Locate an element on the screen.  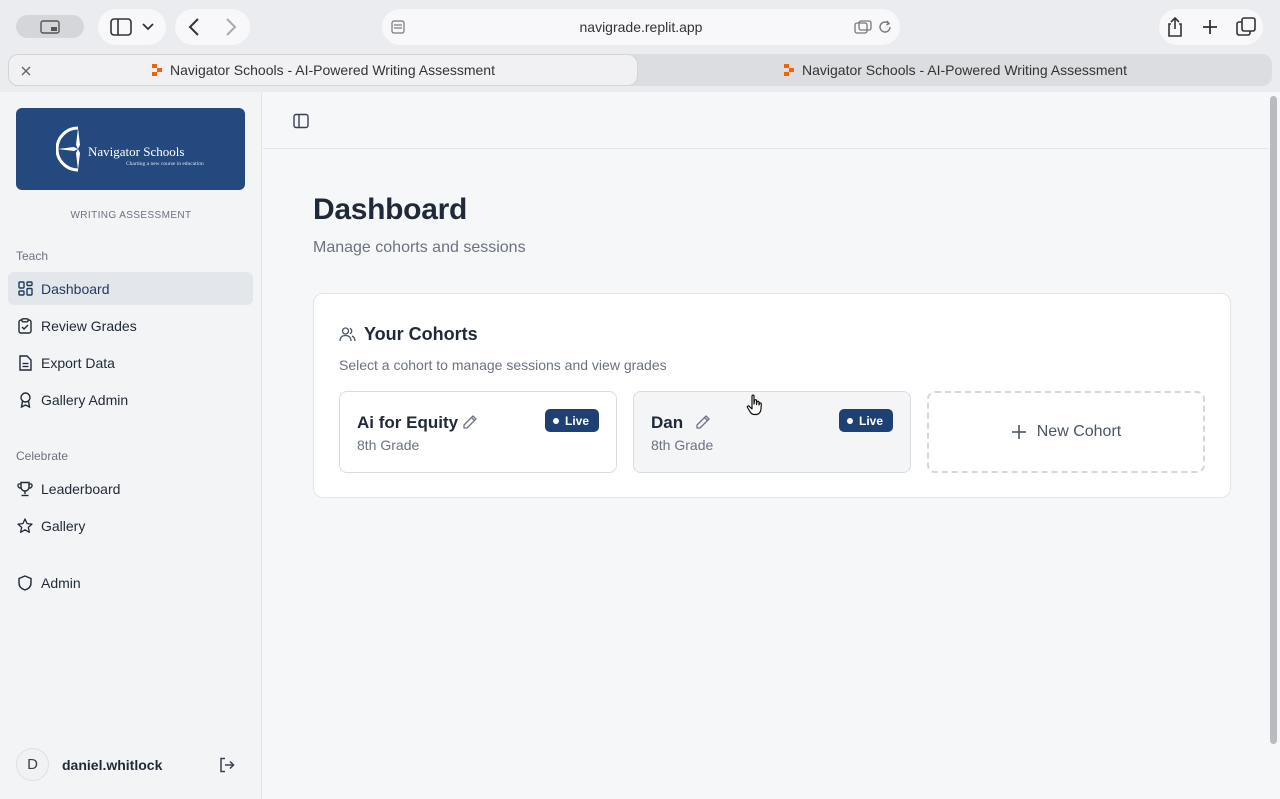
window-icon is located at coordinates (50, 26).